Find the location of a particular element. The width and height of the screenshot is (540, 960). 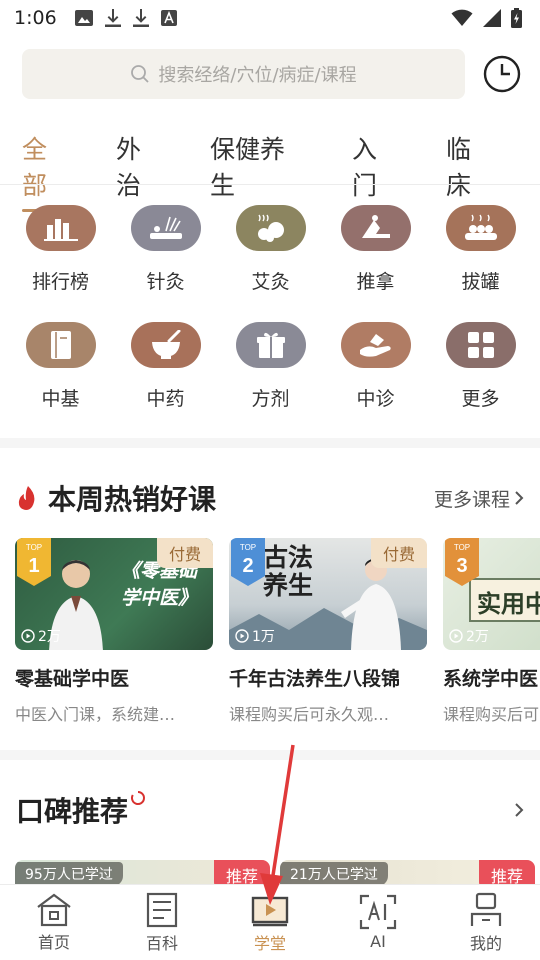

image-icon is located at coordinates (83, 18).